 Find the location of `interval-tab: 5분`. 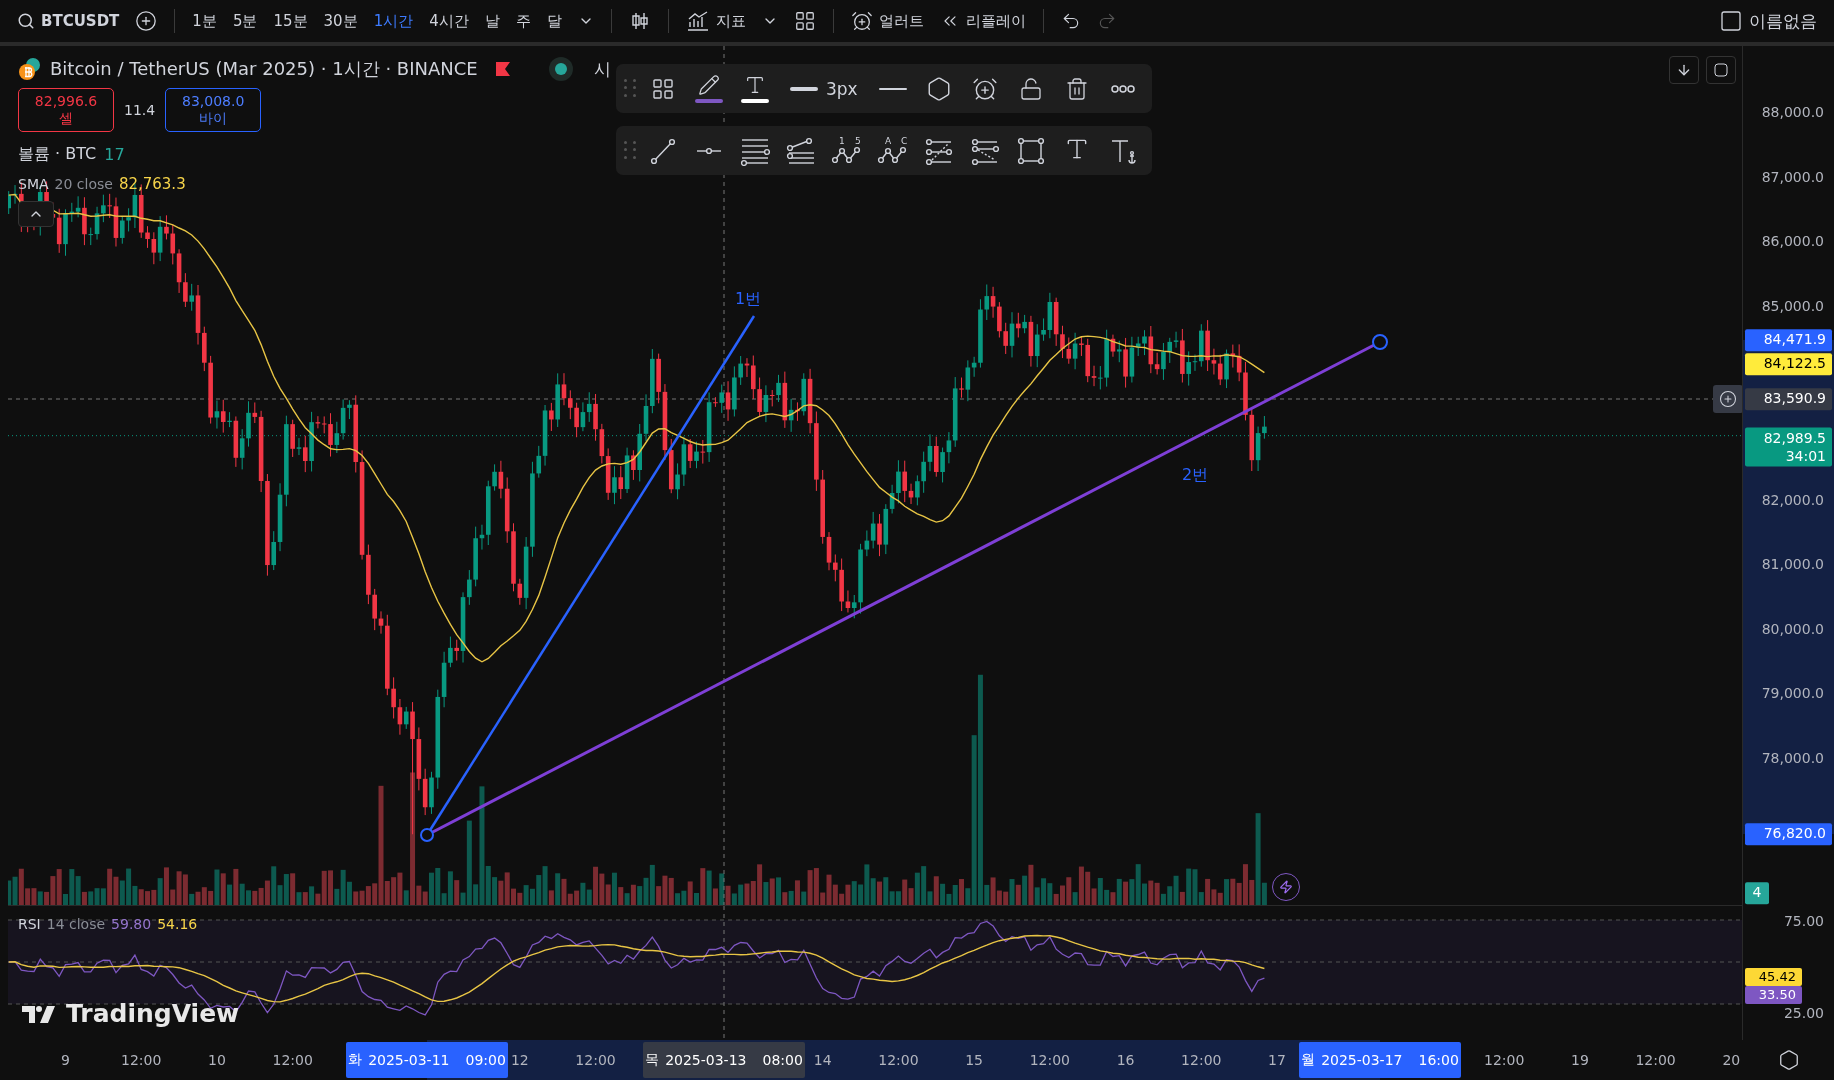

interval-tab: 5분 is located at coordinates (245, 21).